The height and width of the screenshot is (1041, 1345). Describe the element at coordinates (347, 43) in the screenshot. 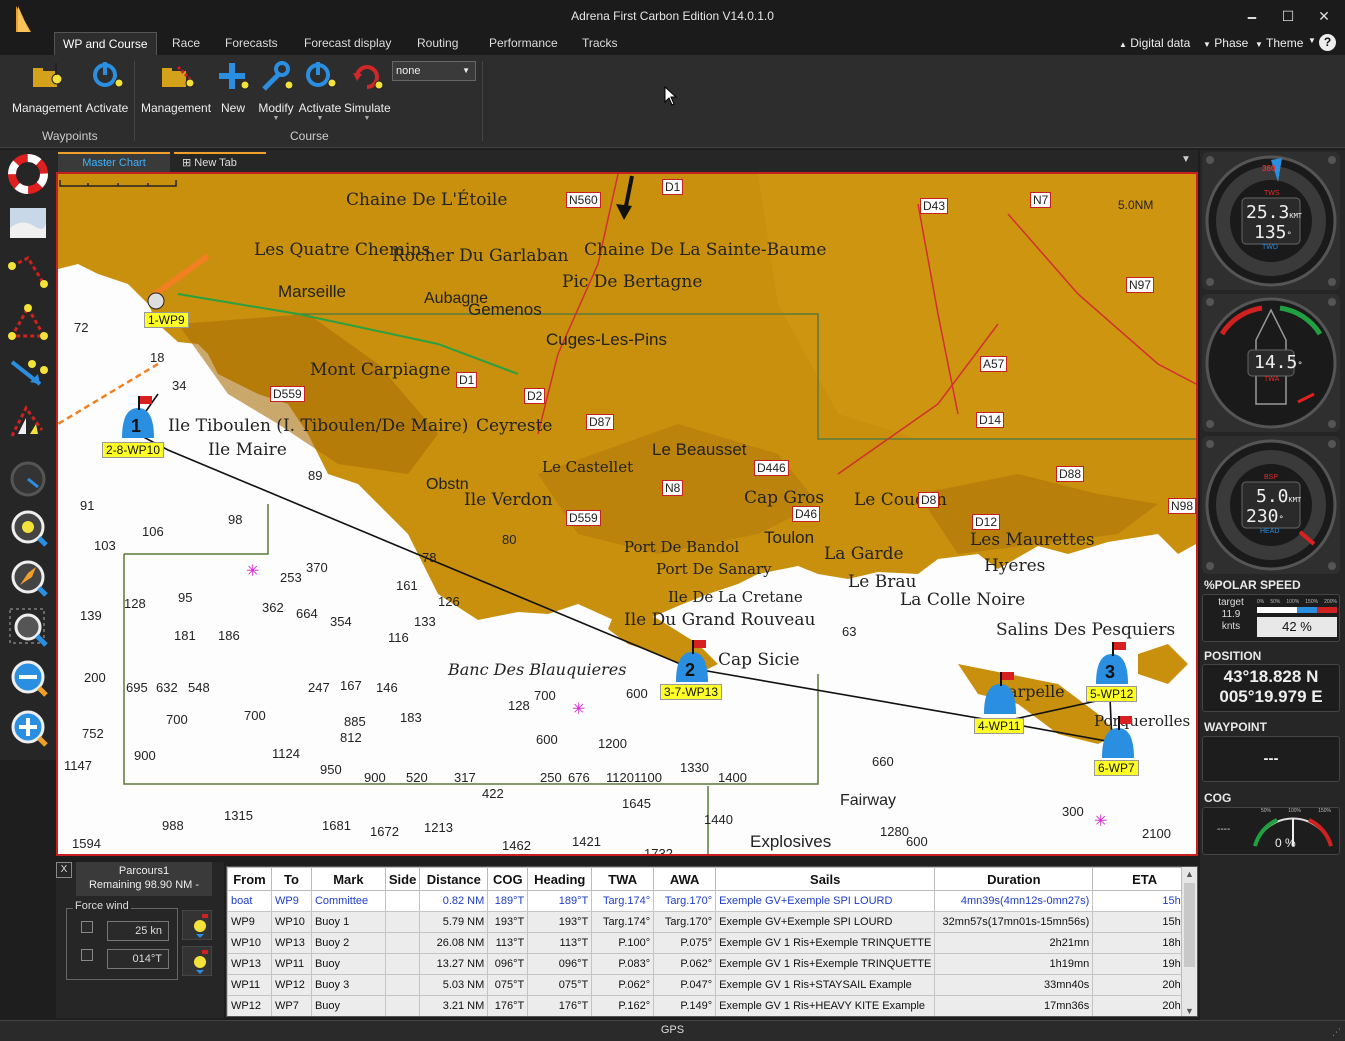

I see `tab-forecast-display: Forecast display` at that location.